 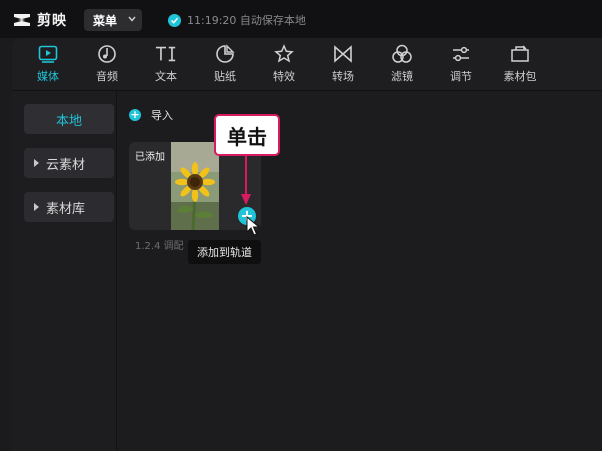 I want to click on filter-icon, so click(x=402, y=54).